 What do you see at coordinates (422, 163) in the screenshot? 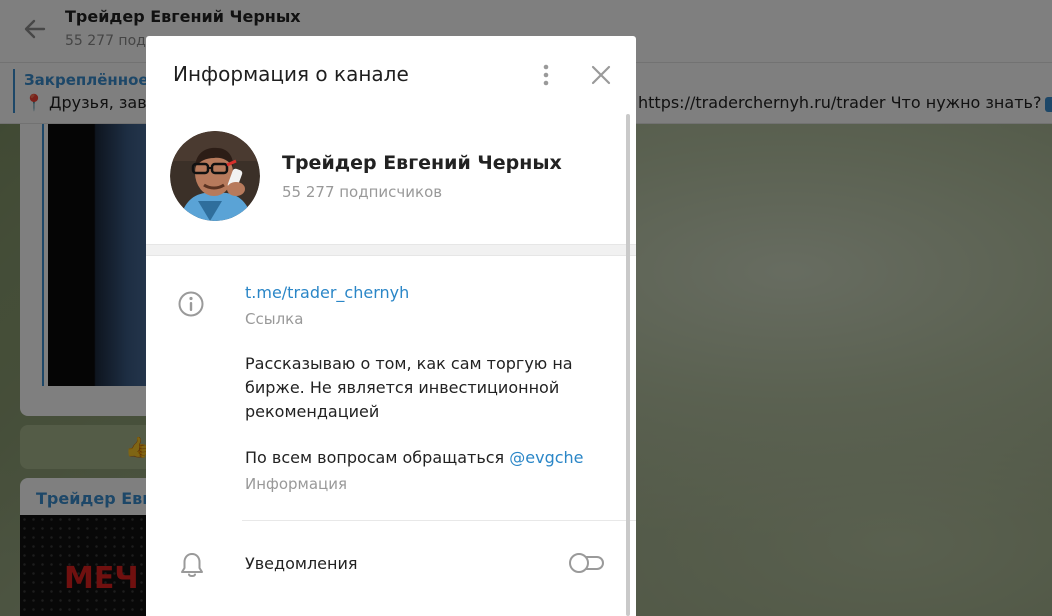
I see `channel-name: Трейдер Евгений Черных` at bounding box center [422, 163].